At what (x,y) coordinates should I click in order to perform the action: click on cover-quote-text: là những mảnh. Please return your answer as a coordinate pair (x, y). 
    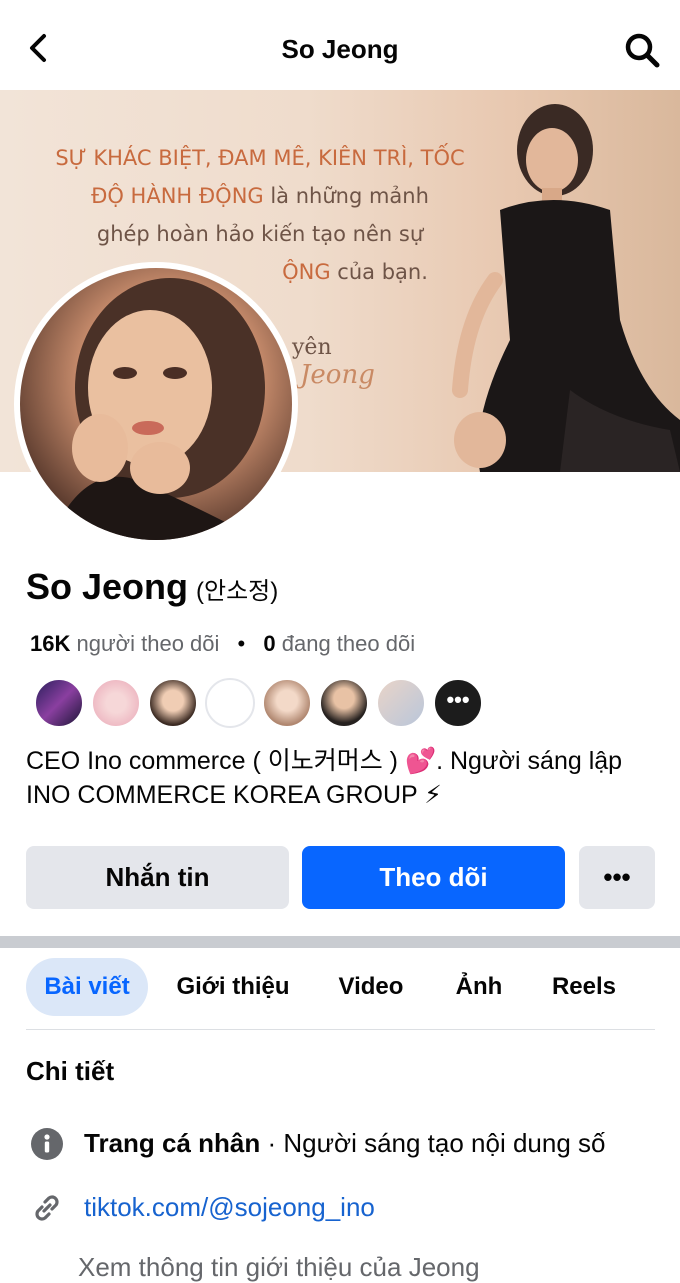
    Looking at the image, I should click on (346, 196).